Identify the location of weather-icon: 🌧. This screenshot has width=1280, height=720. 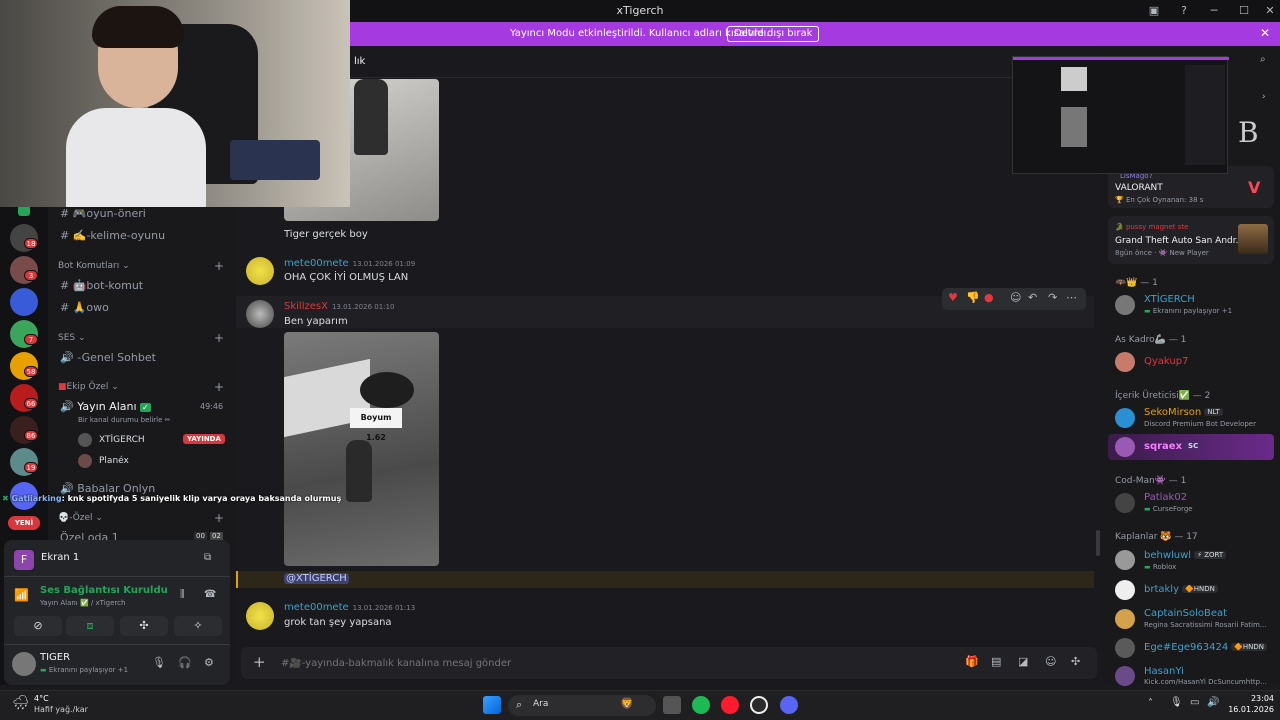
(21, 703).